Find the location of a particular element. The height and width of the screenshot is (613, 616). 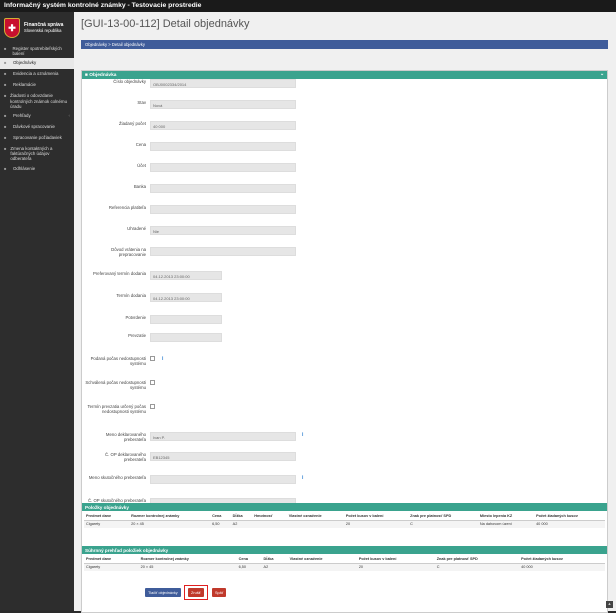

person-icon: ■ is located at coordinates (5, 148).